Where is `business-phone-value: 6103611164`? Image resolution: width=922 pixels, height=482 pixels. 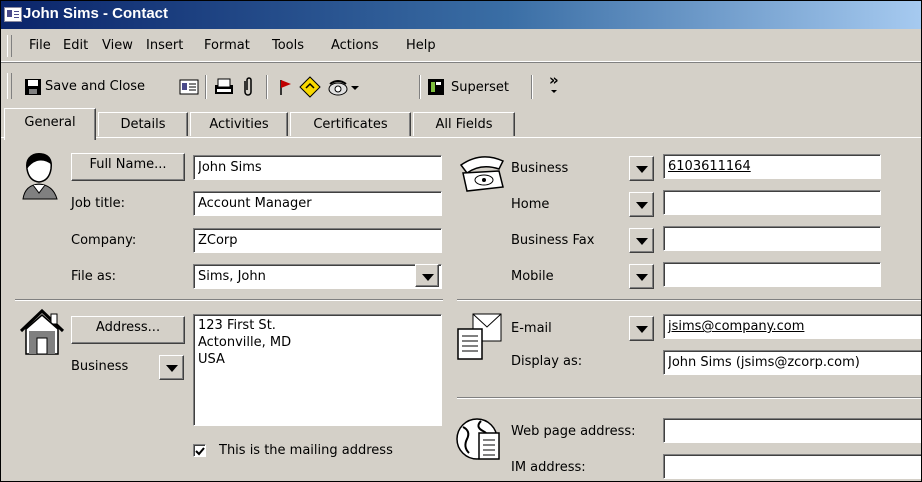 business-phone-value: 6103611164 is located at coordinates (709, 166).